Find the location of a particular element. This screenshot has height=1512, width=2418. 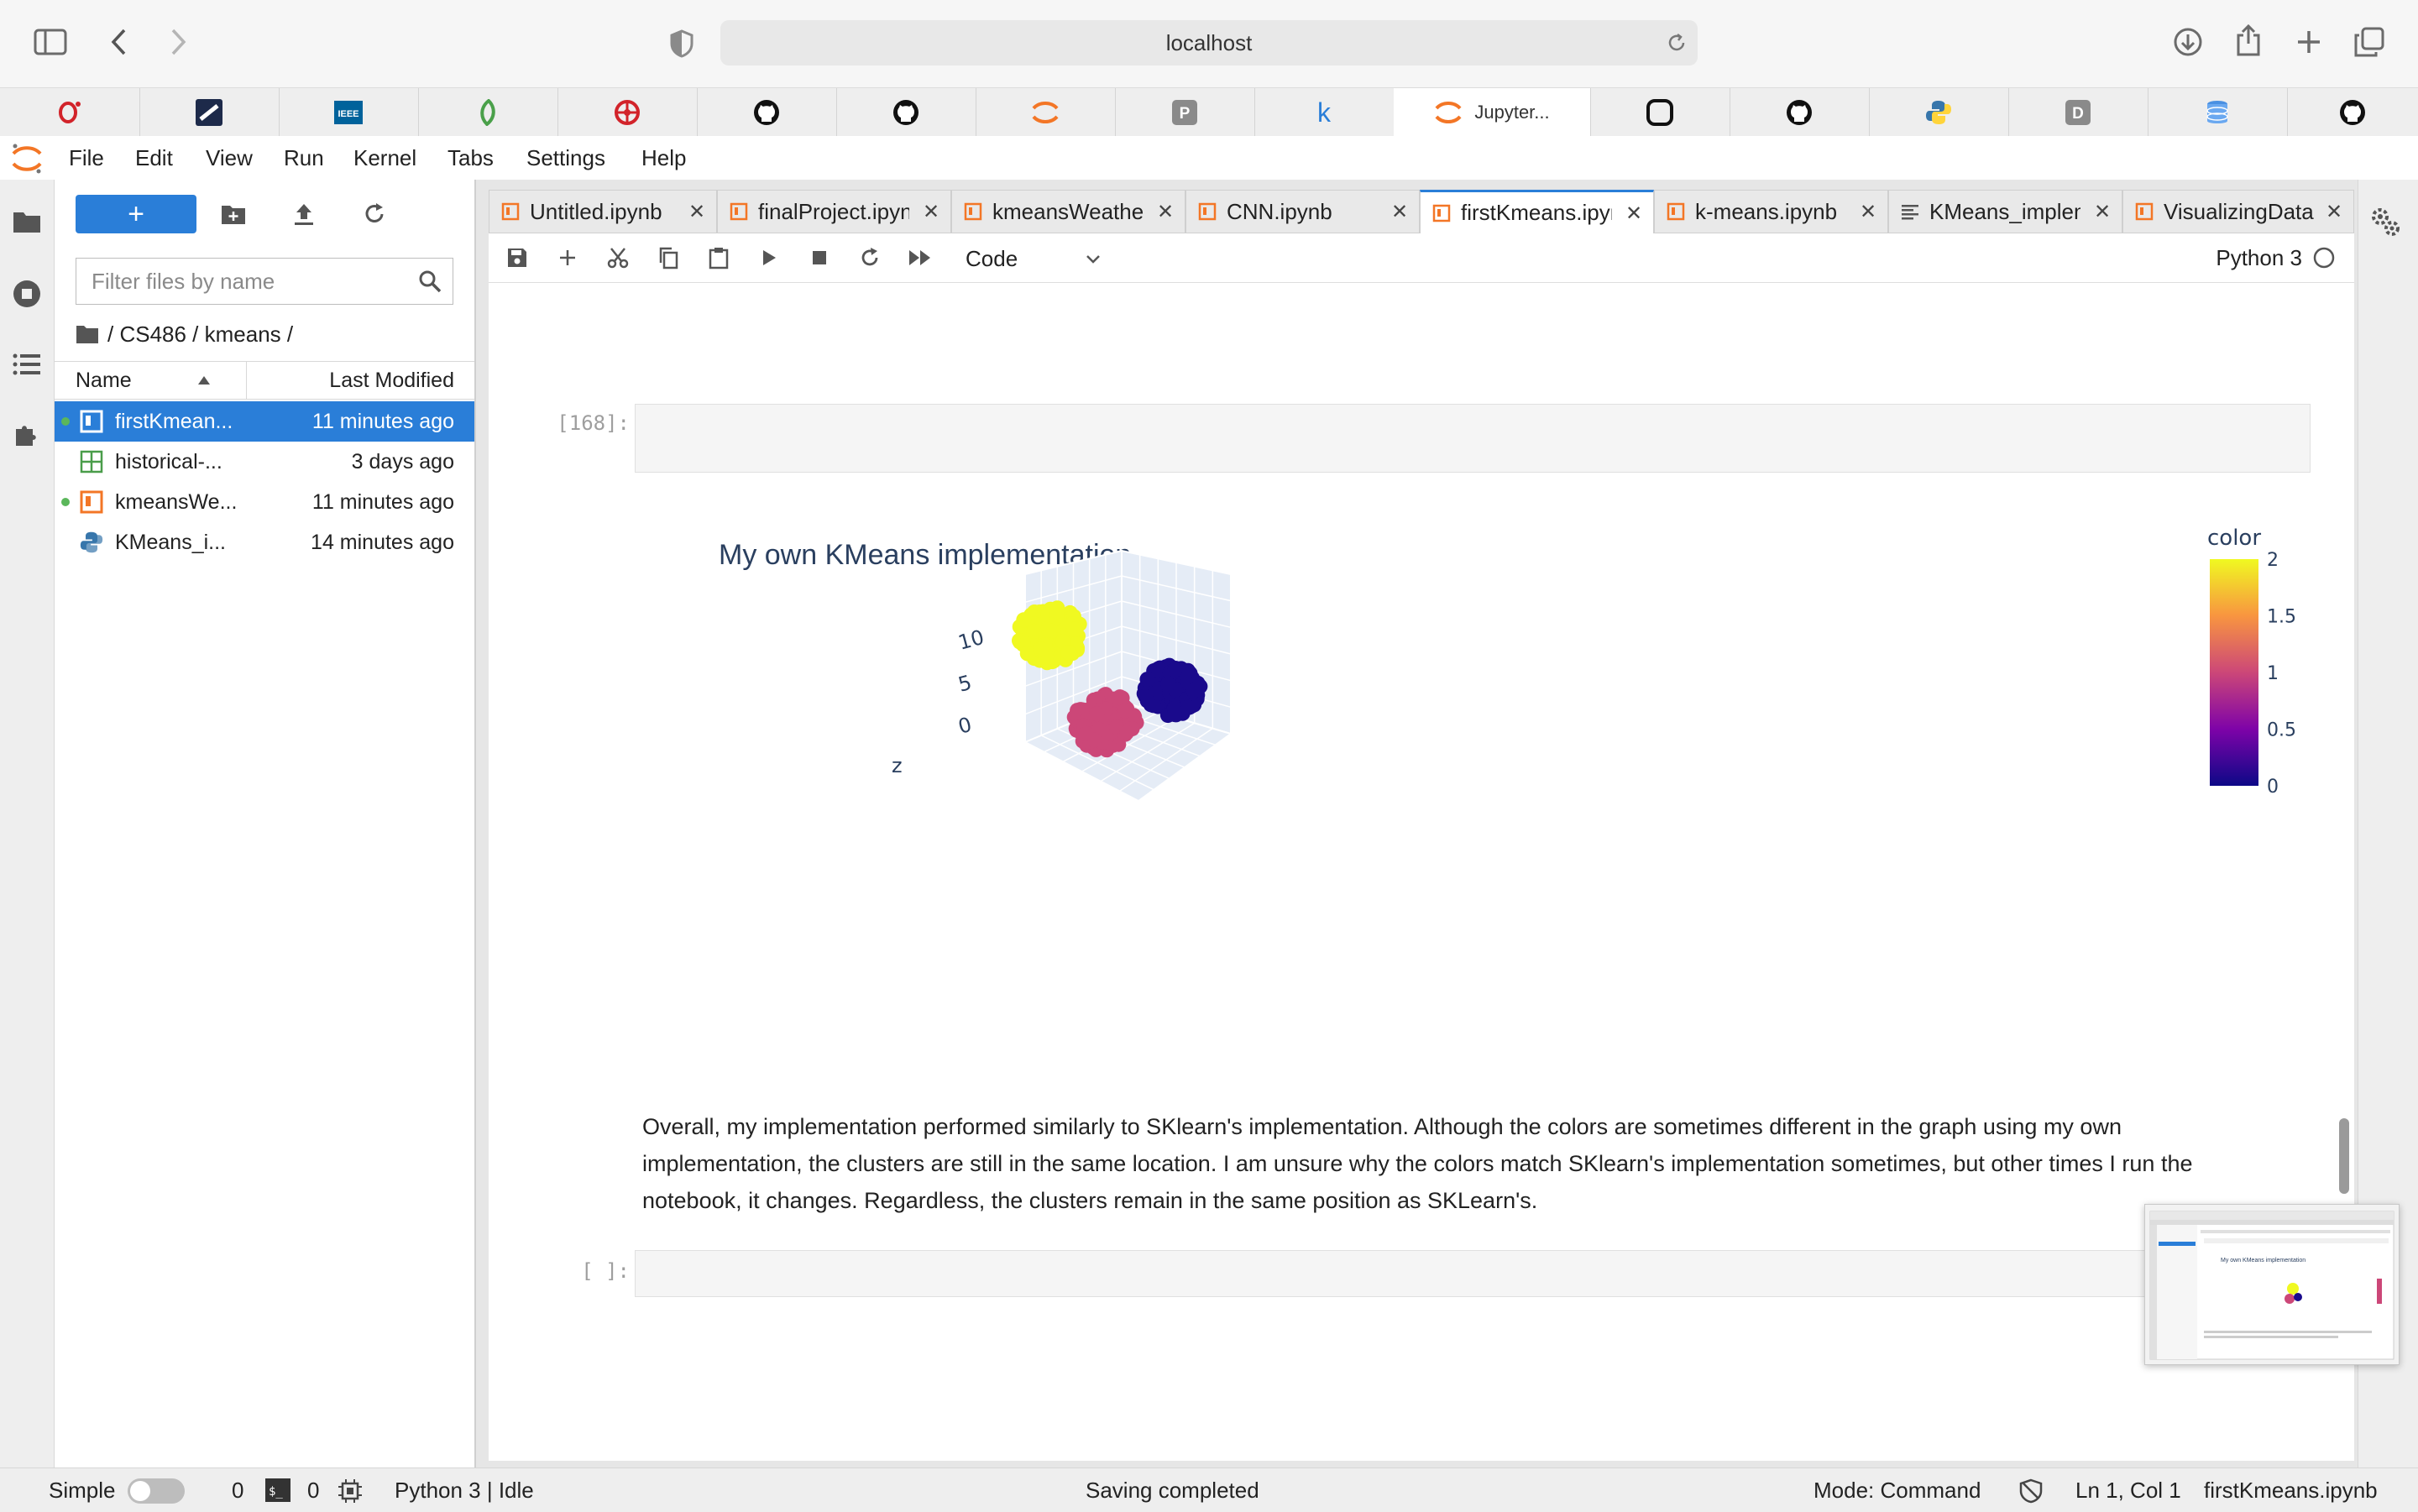

running-sessions-icon is located at coordinates (27, 294).